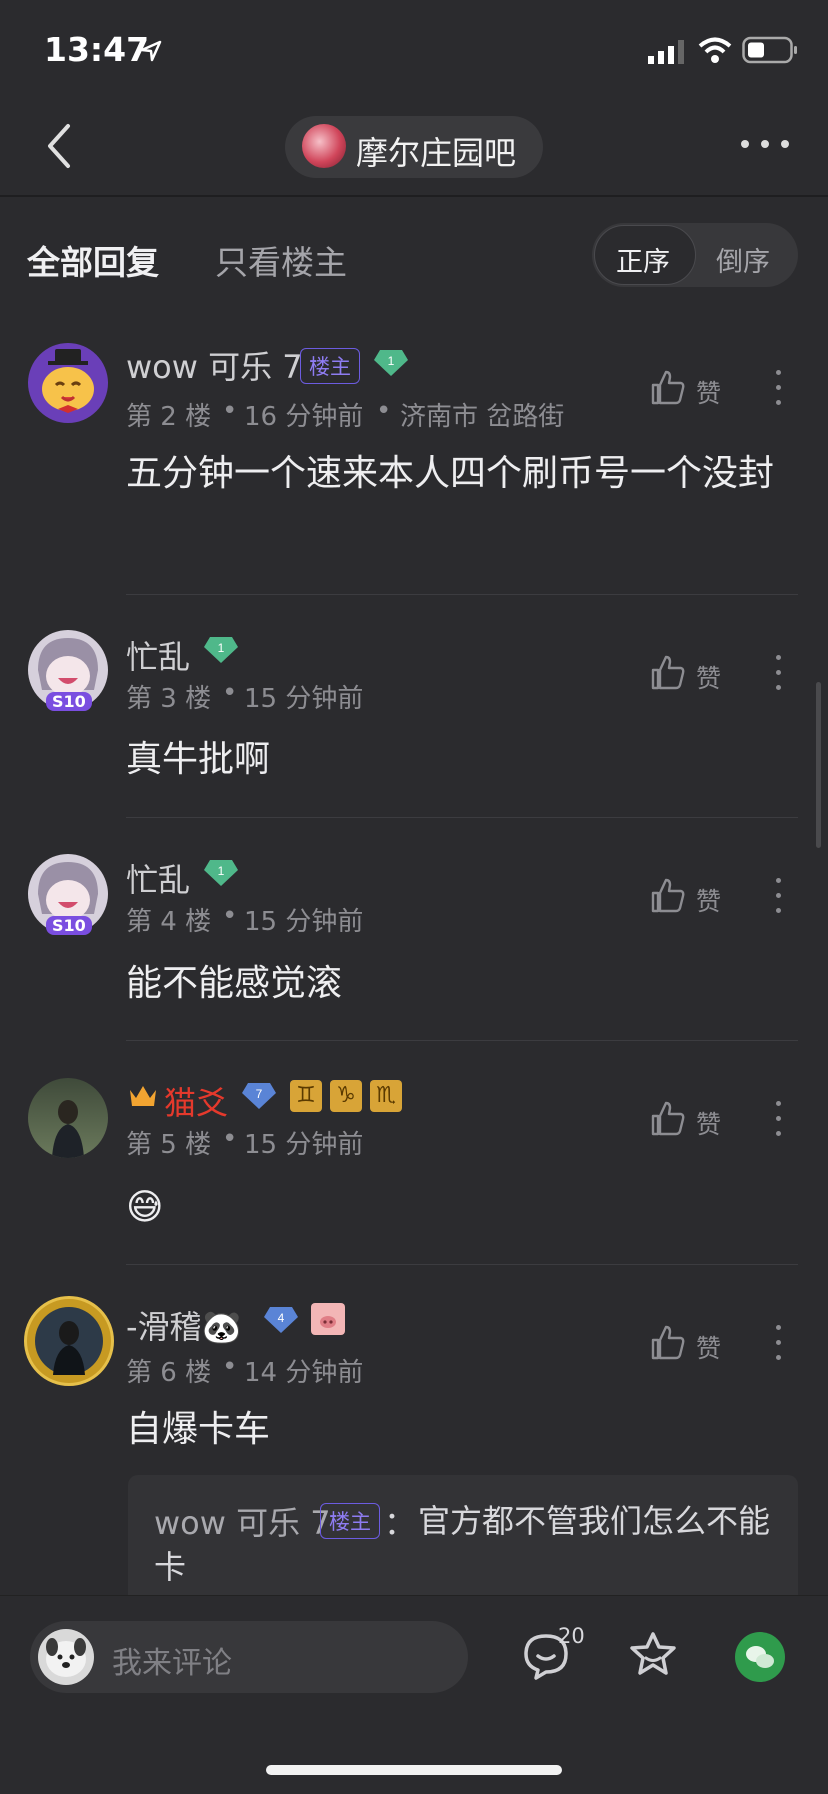 The width and height of the screenshot is (828, 1794). What do you see at coordinates (169, 417) in the screenshot?
I see `post-floor: 第 2 楼` at bounding box center [169, 417].